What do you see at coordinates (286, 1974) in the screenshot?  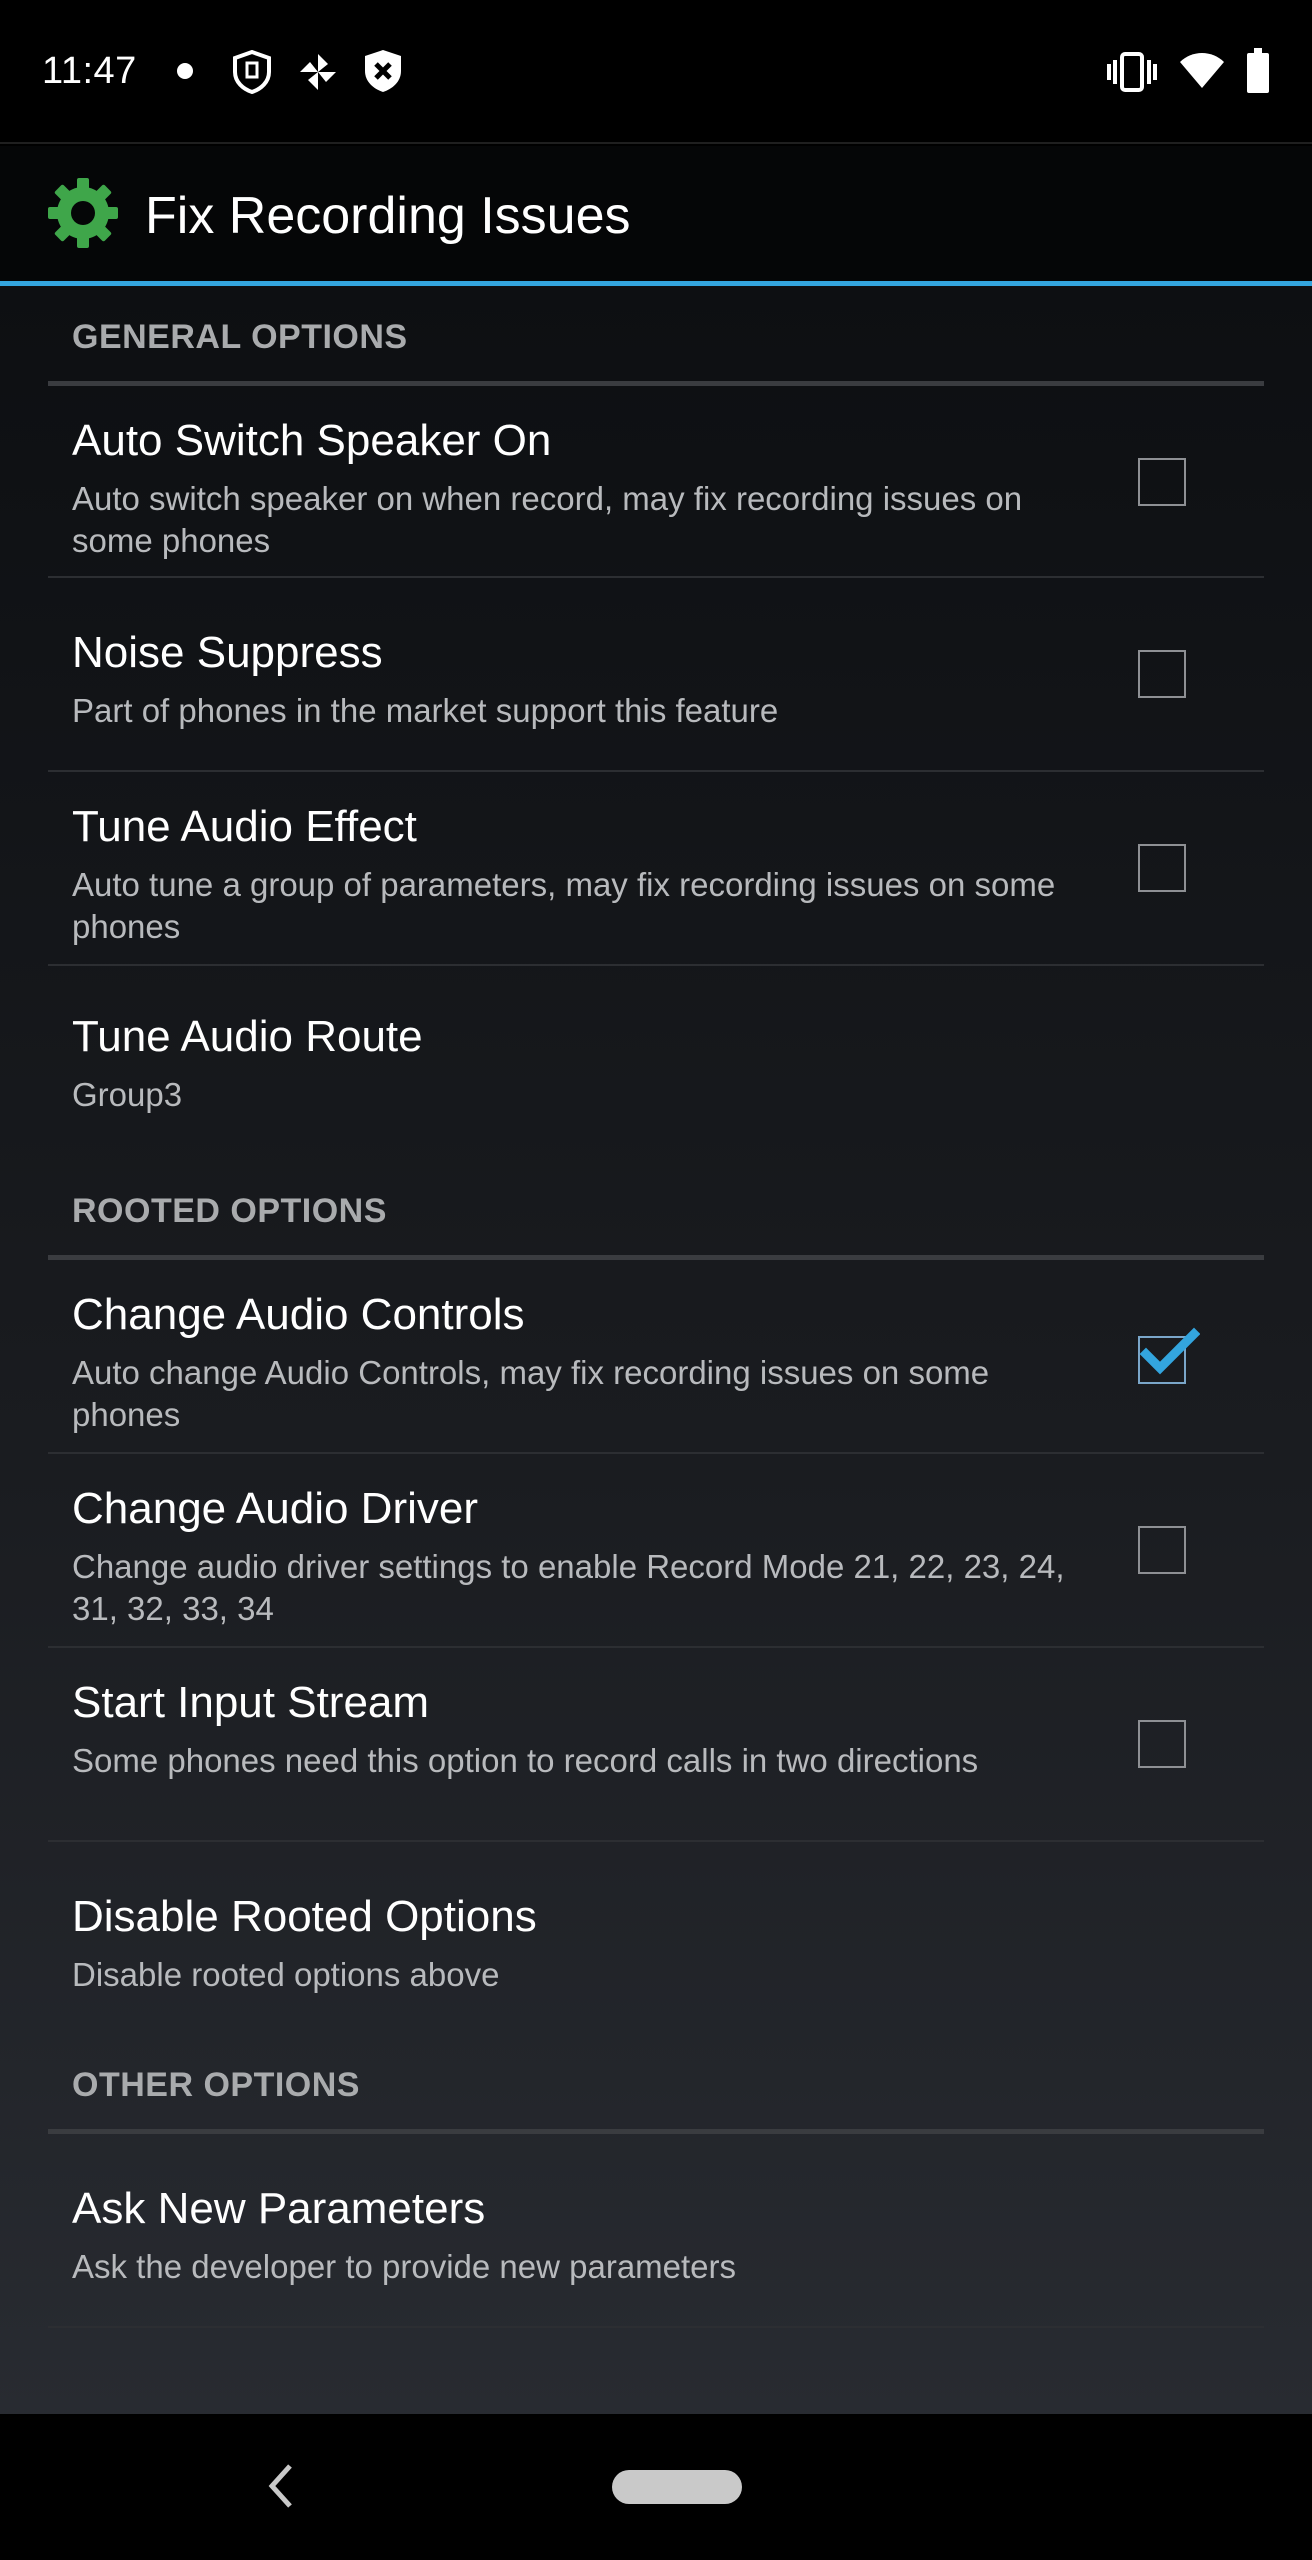 I see `pref-summary: Disable rooted options above` at bounding box center [286, 1974].